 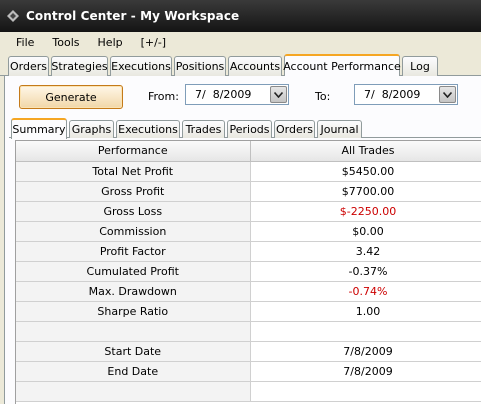 I want to click on generate-button: Generate, so click(x=71, y=97).